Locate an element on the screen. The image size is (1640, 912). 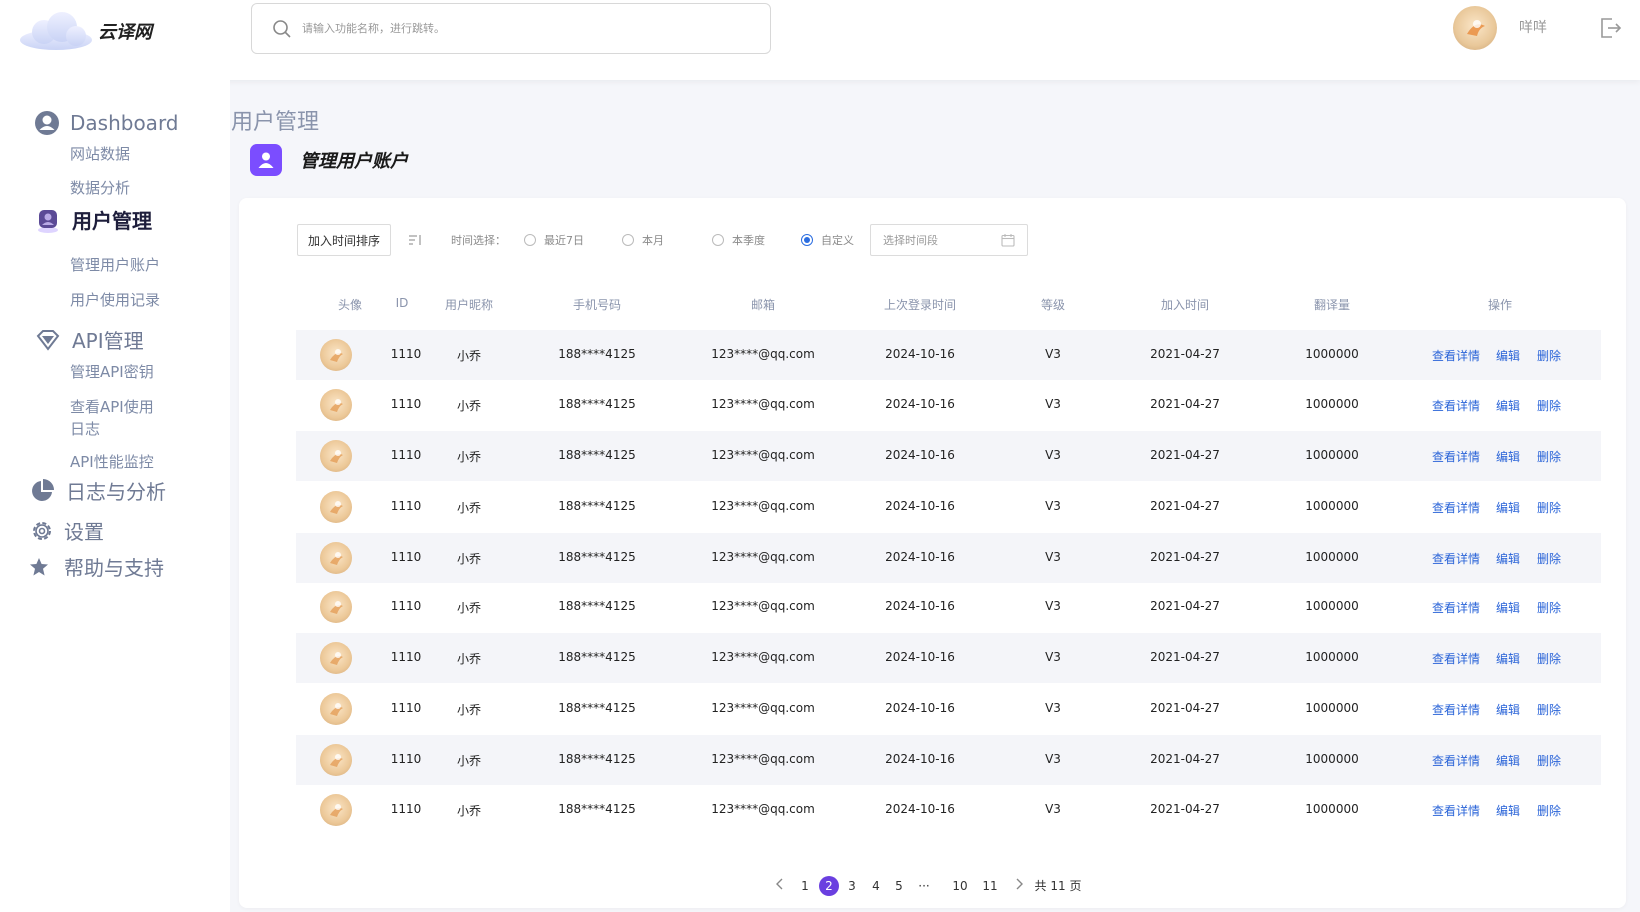
radio-this-quarter: 本季度 is located at coordinates (738, 240).